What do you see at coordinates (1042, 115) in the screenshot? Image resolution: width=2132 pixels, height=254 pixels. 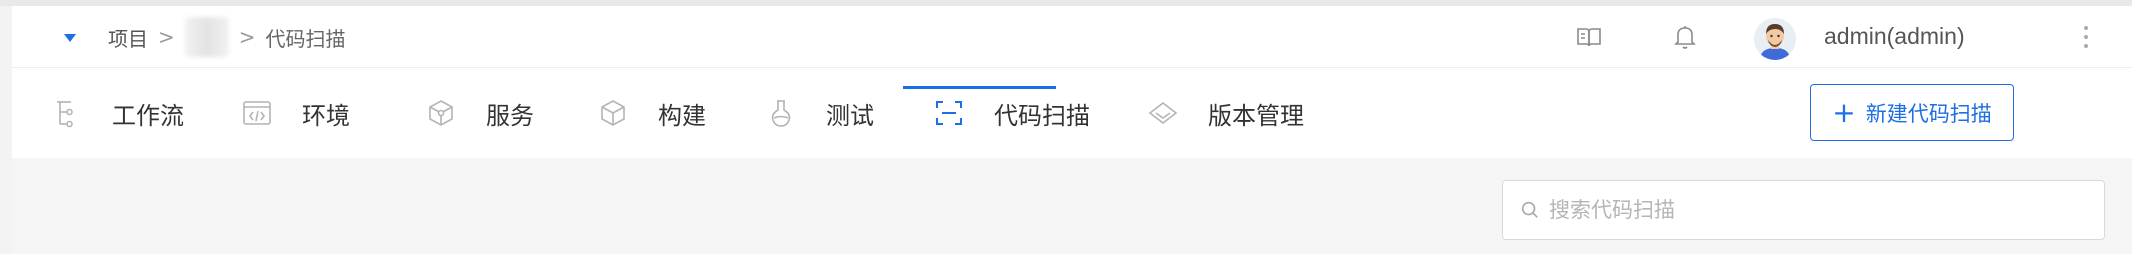 I see `tab-label: 代码扫描` at bounding box center [1042, 115].